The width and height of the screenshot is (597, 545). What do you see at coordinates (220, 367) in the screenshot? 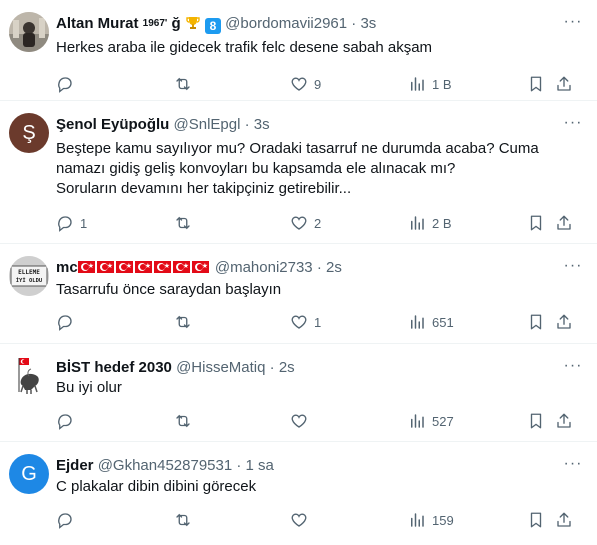
I see `handle: @HisseMatiq` at bounding box center [220, 367].